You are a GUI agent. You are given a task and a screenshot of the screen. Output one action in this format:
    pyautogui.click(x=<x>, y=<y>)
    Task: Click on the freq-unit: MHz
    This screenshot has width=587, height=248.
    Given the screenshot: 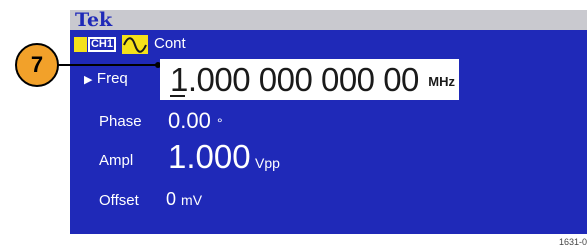 What is the action you would take?
    pyautogui.click(x=441, y=81)
    